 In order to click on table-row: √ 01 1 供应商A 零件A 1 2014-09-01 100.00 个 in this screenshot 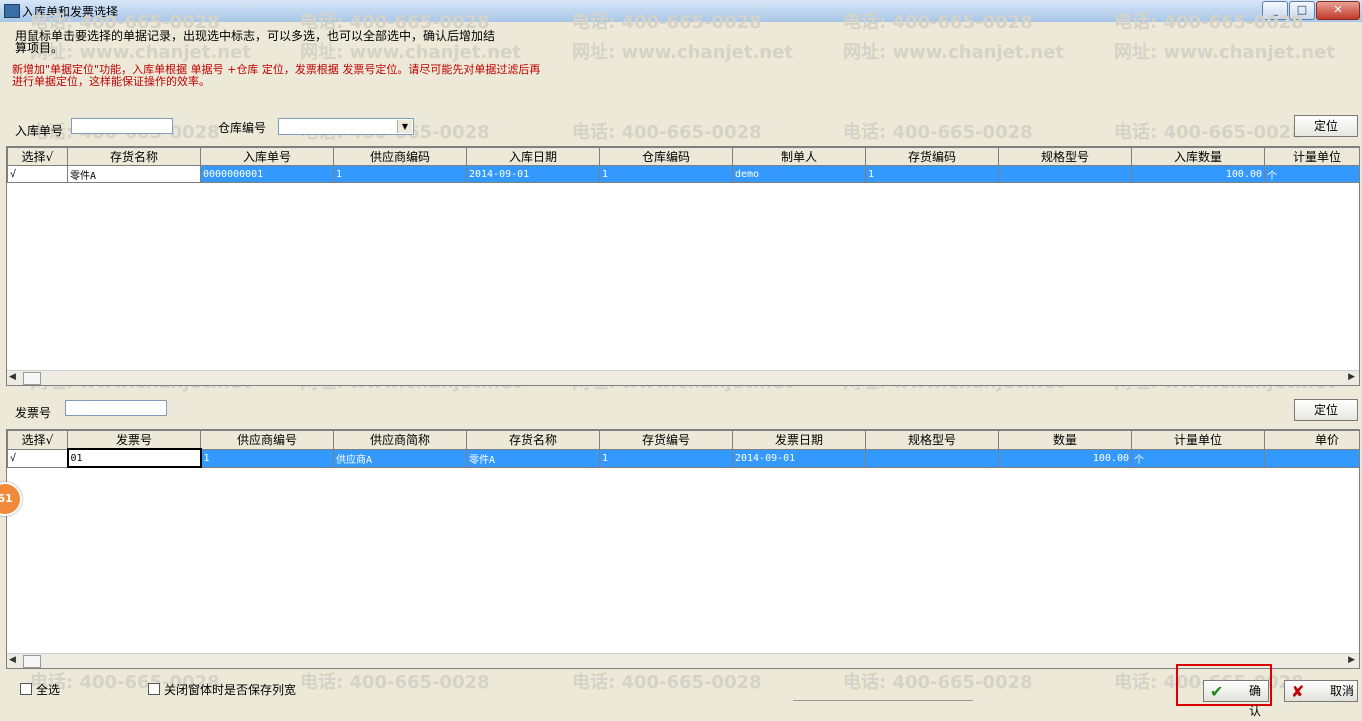, I will do `click(683, 458)`.